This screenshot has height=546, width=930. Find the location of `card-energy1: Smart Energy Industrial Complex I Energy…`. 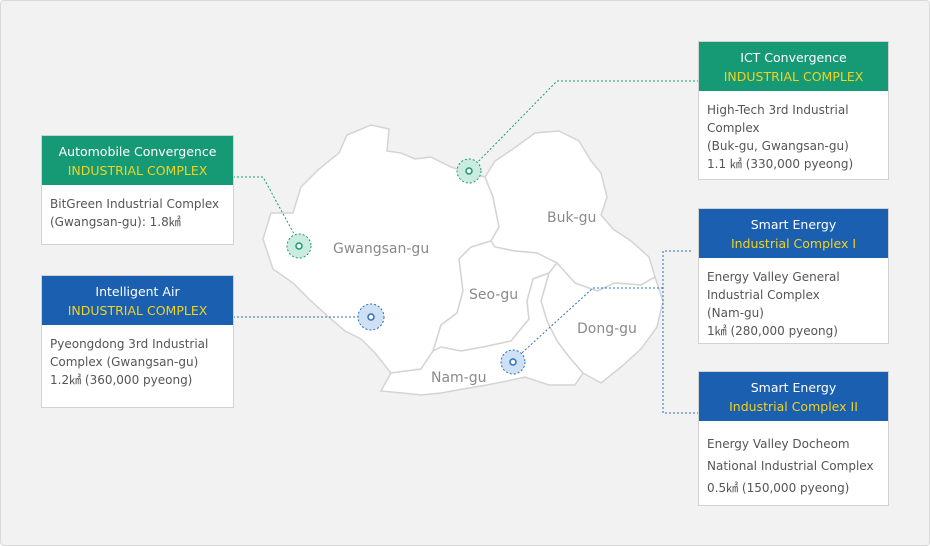

card-energy1: Smart Energy Industrial Complex I Energy… is located at coordinates (793, 276).